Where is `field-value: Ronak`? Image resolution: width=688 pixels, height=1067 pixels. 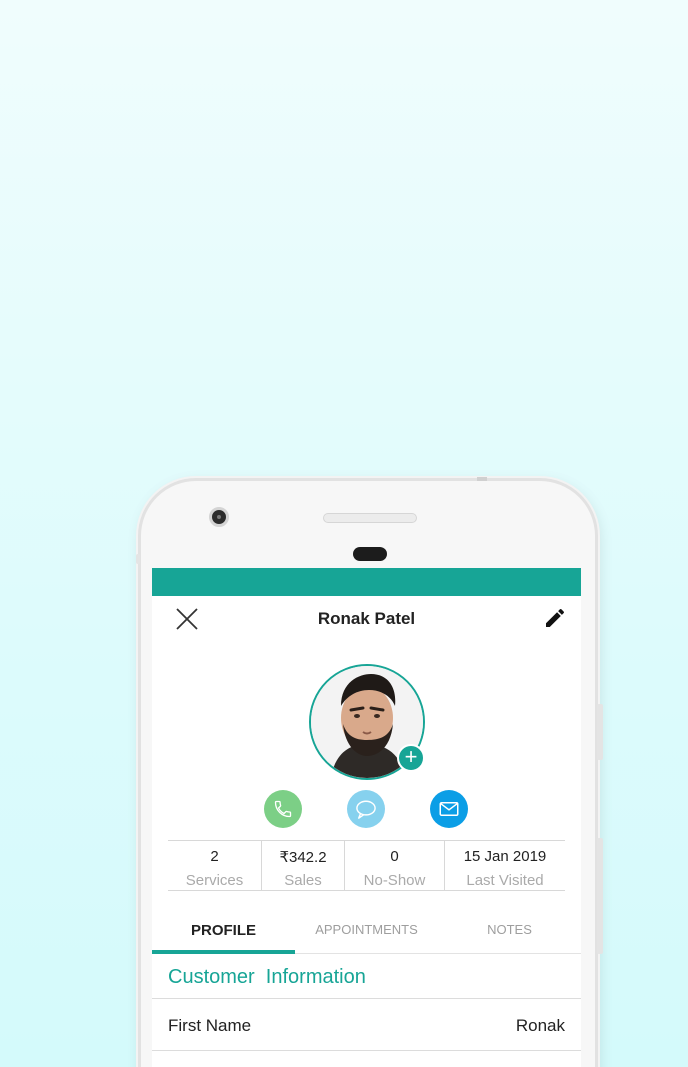 field-value: Ronak is located at coordinates (540, 1025).